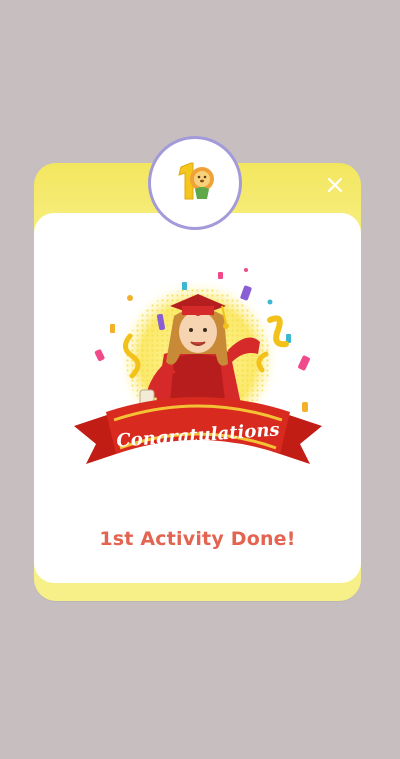  I want to click on activity-done-message: 1st Activity Done!, so click(197, 539).